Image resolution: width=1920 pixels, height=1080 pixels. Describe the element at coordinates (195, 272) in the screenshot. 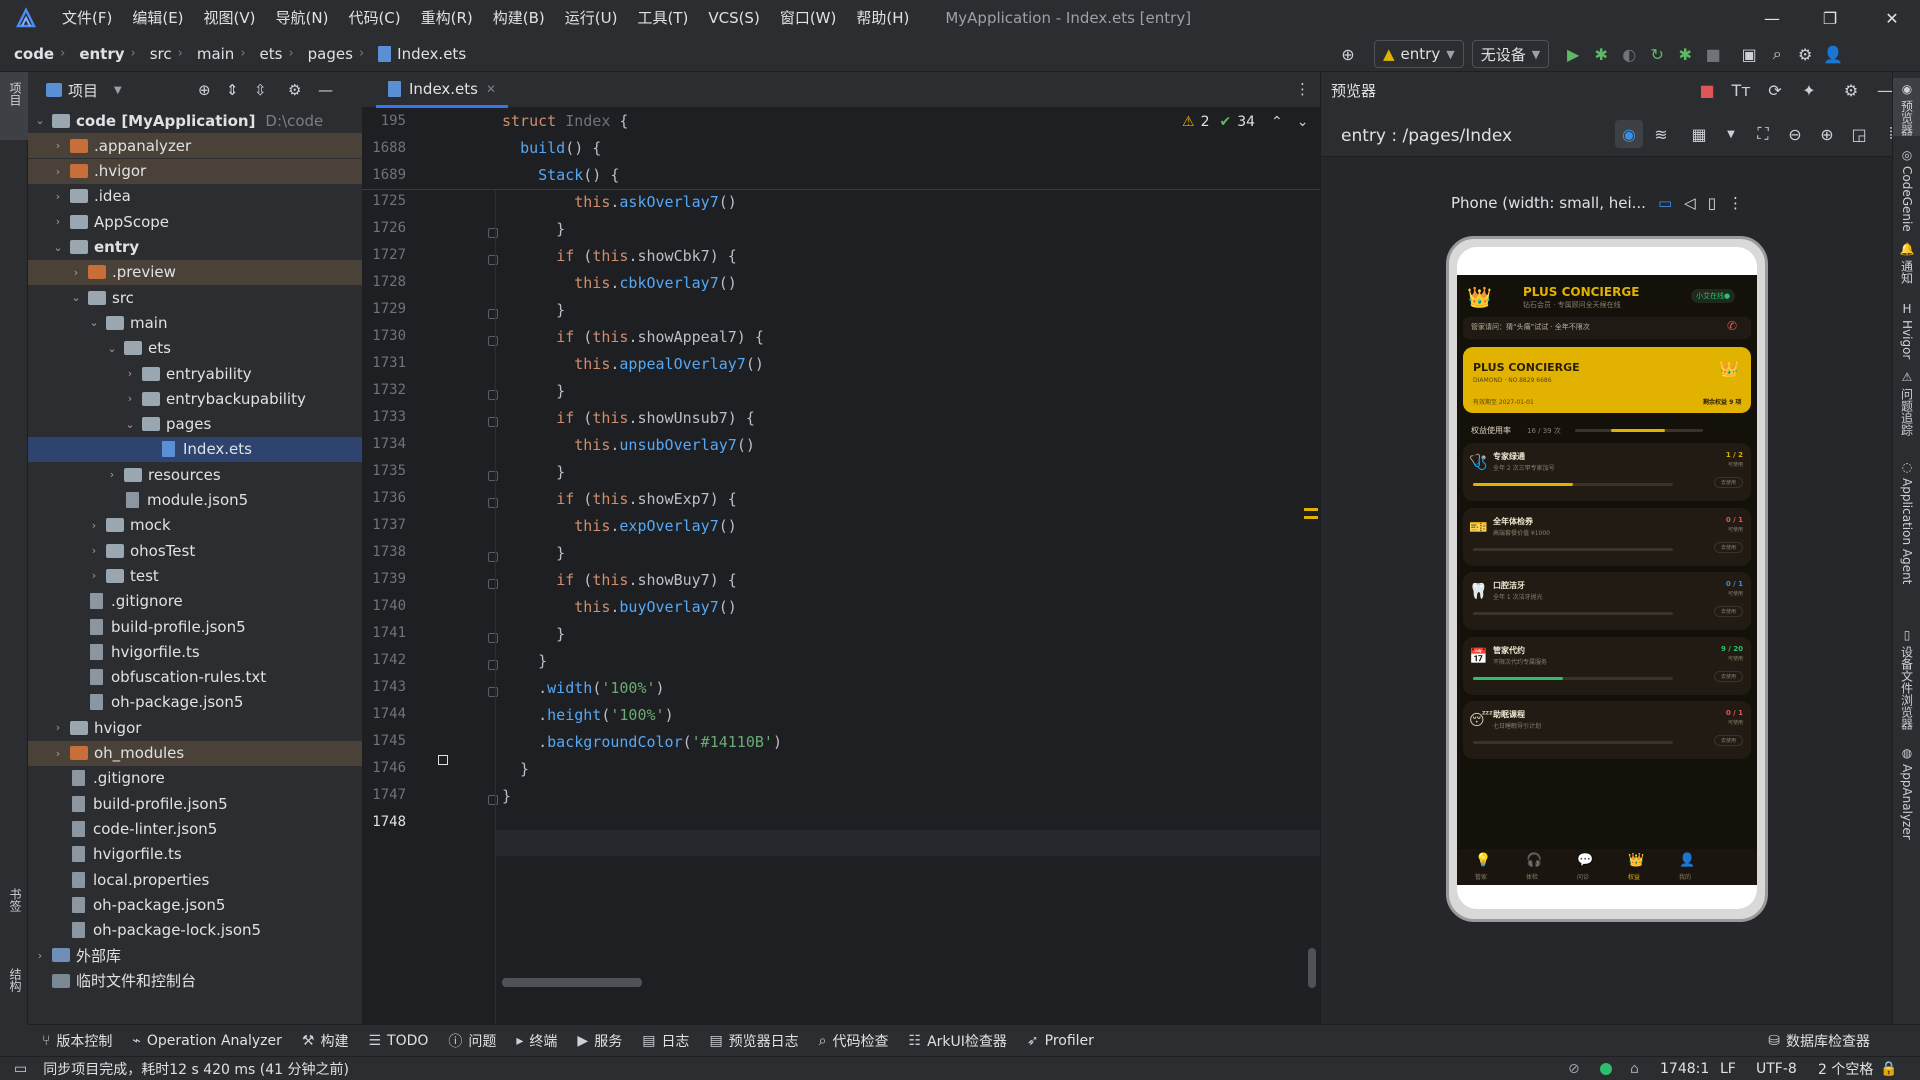

I see `tree-item: › .preview` at that location.